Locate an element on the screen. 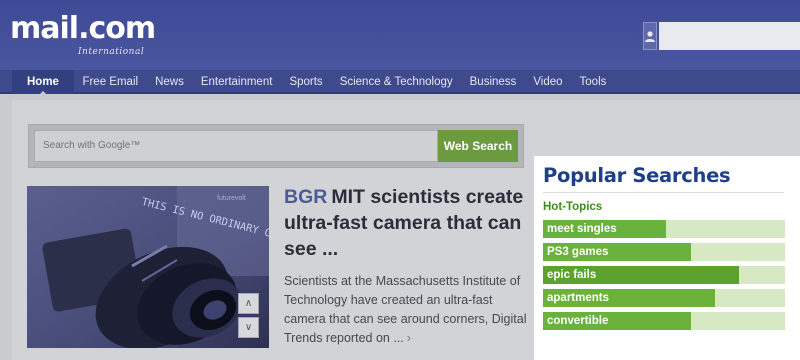  login-box is located at coordinates (721, 36).